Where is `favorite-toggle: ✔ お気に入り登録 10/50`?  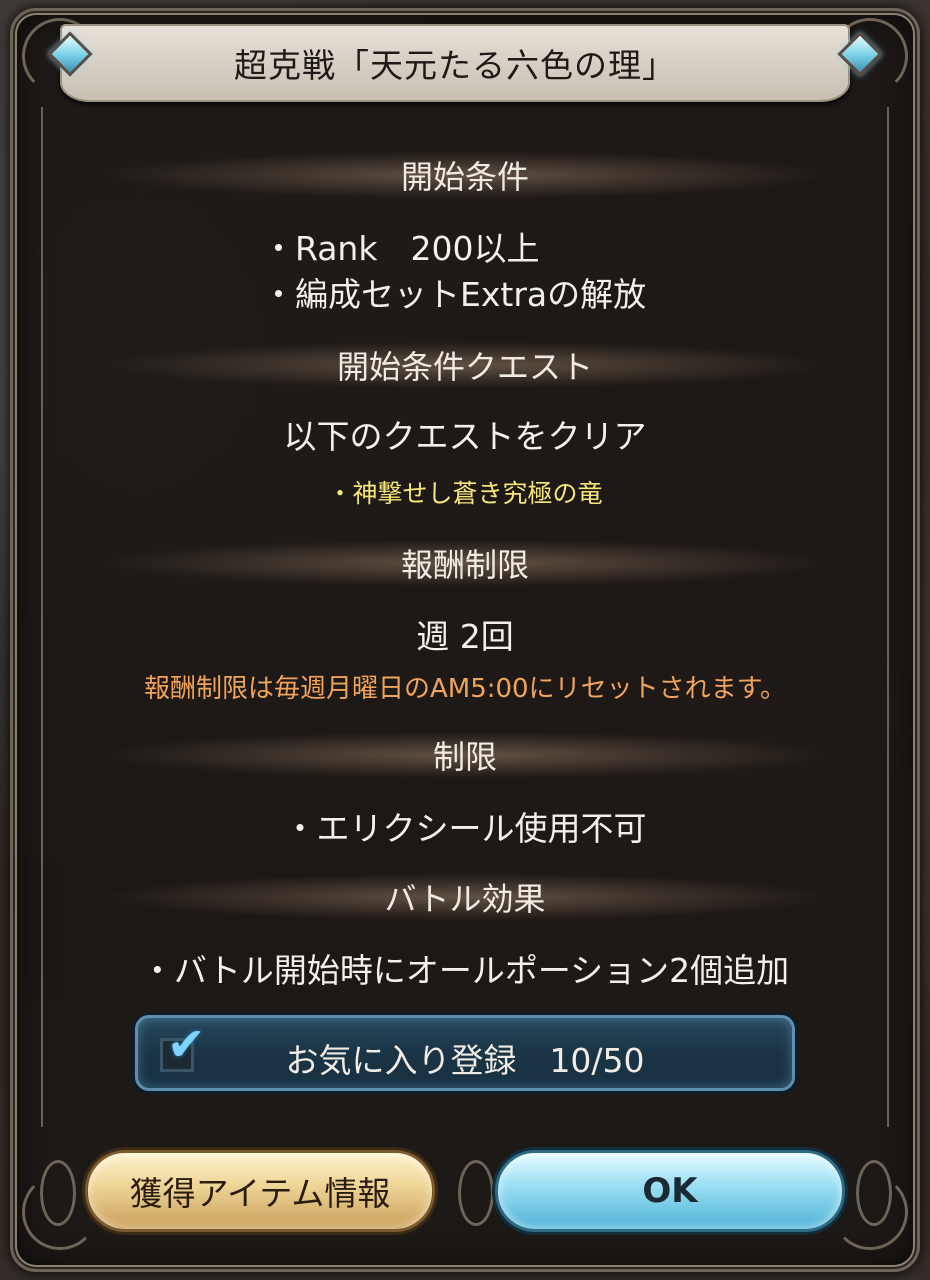 favorite-toggle: ✔ お気に入り登録 10/50 is located at coordinates (465, 1053).